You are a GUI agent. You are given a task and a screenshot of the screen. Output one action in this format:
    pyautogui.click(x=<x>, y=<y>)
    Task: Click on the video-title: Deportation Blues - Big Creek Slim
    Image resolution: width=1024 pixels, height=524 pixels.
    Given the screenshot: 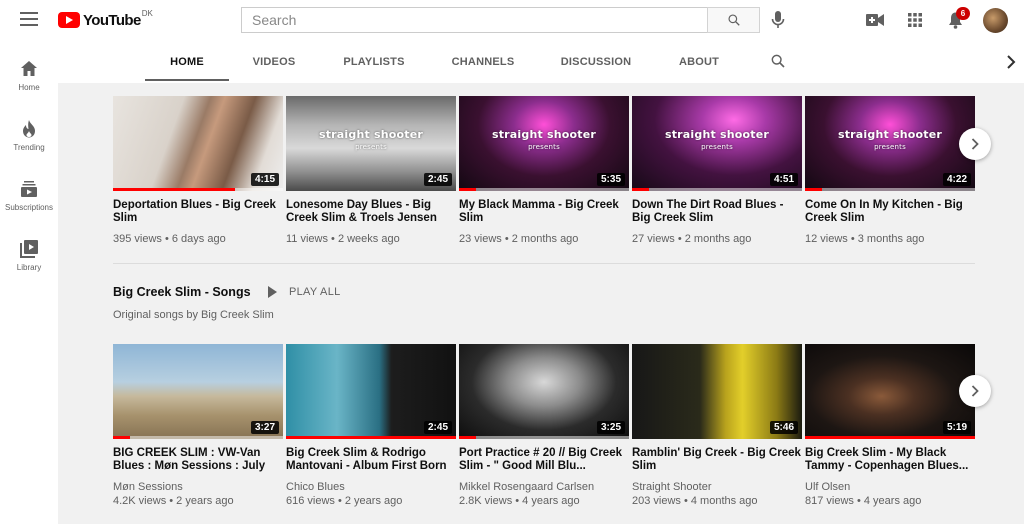 What is the action you would take?
    pyautogui.click(x=198, y=212)
    